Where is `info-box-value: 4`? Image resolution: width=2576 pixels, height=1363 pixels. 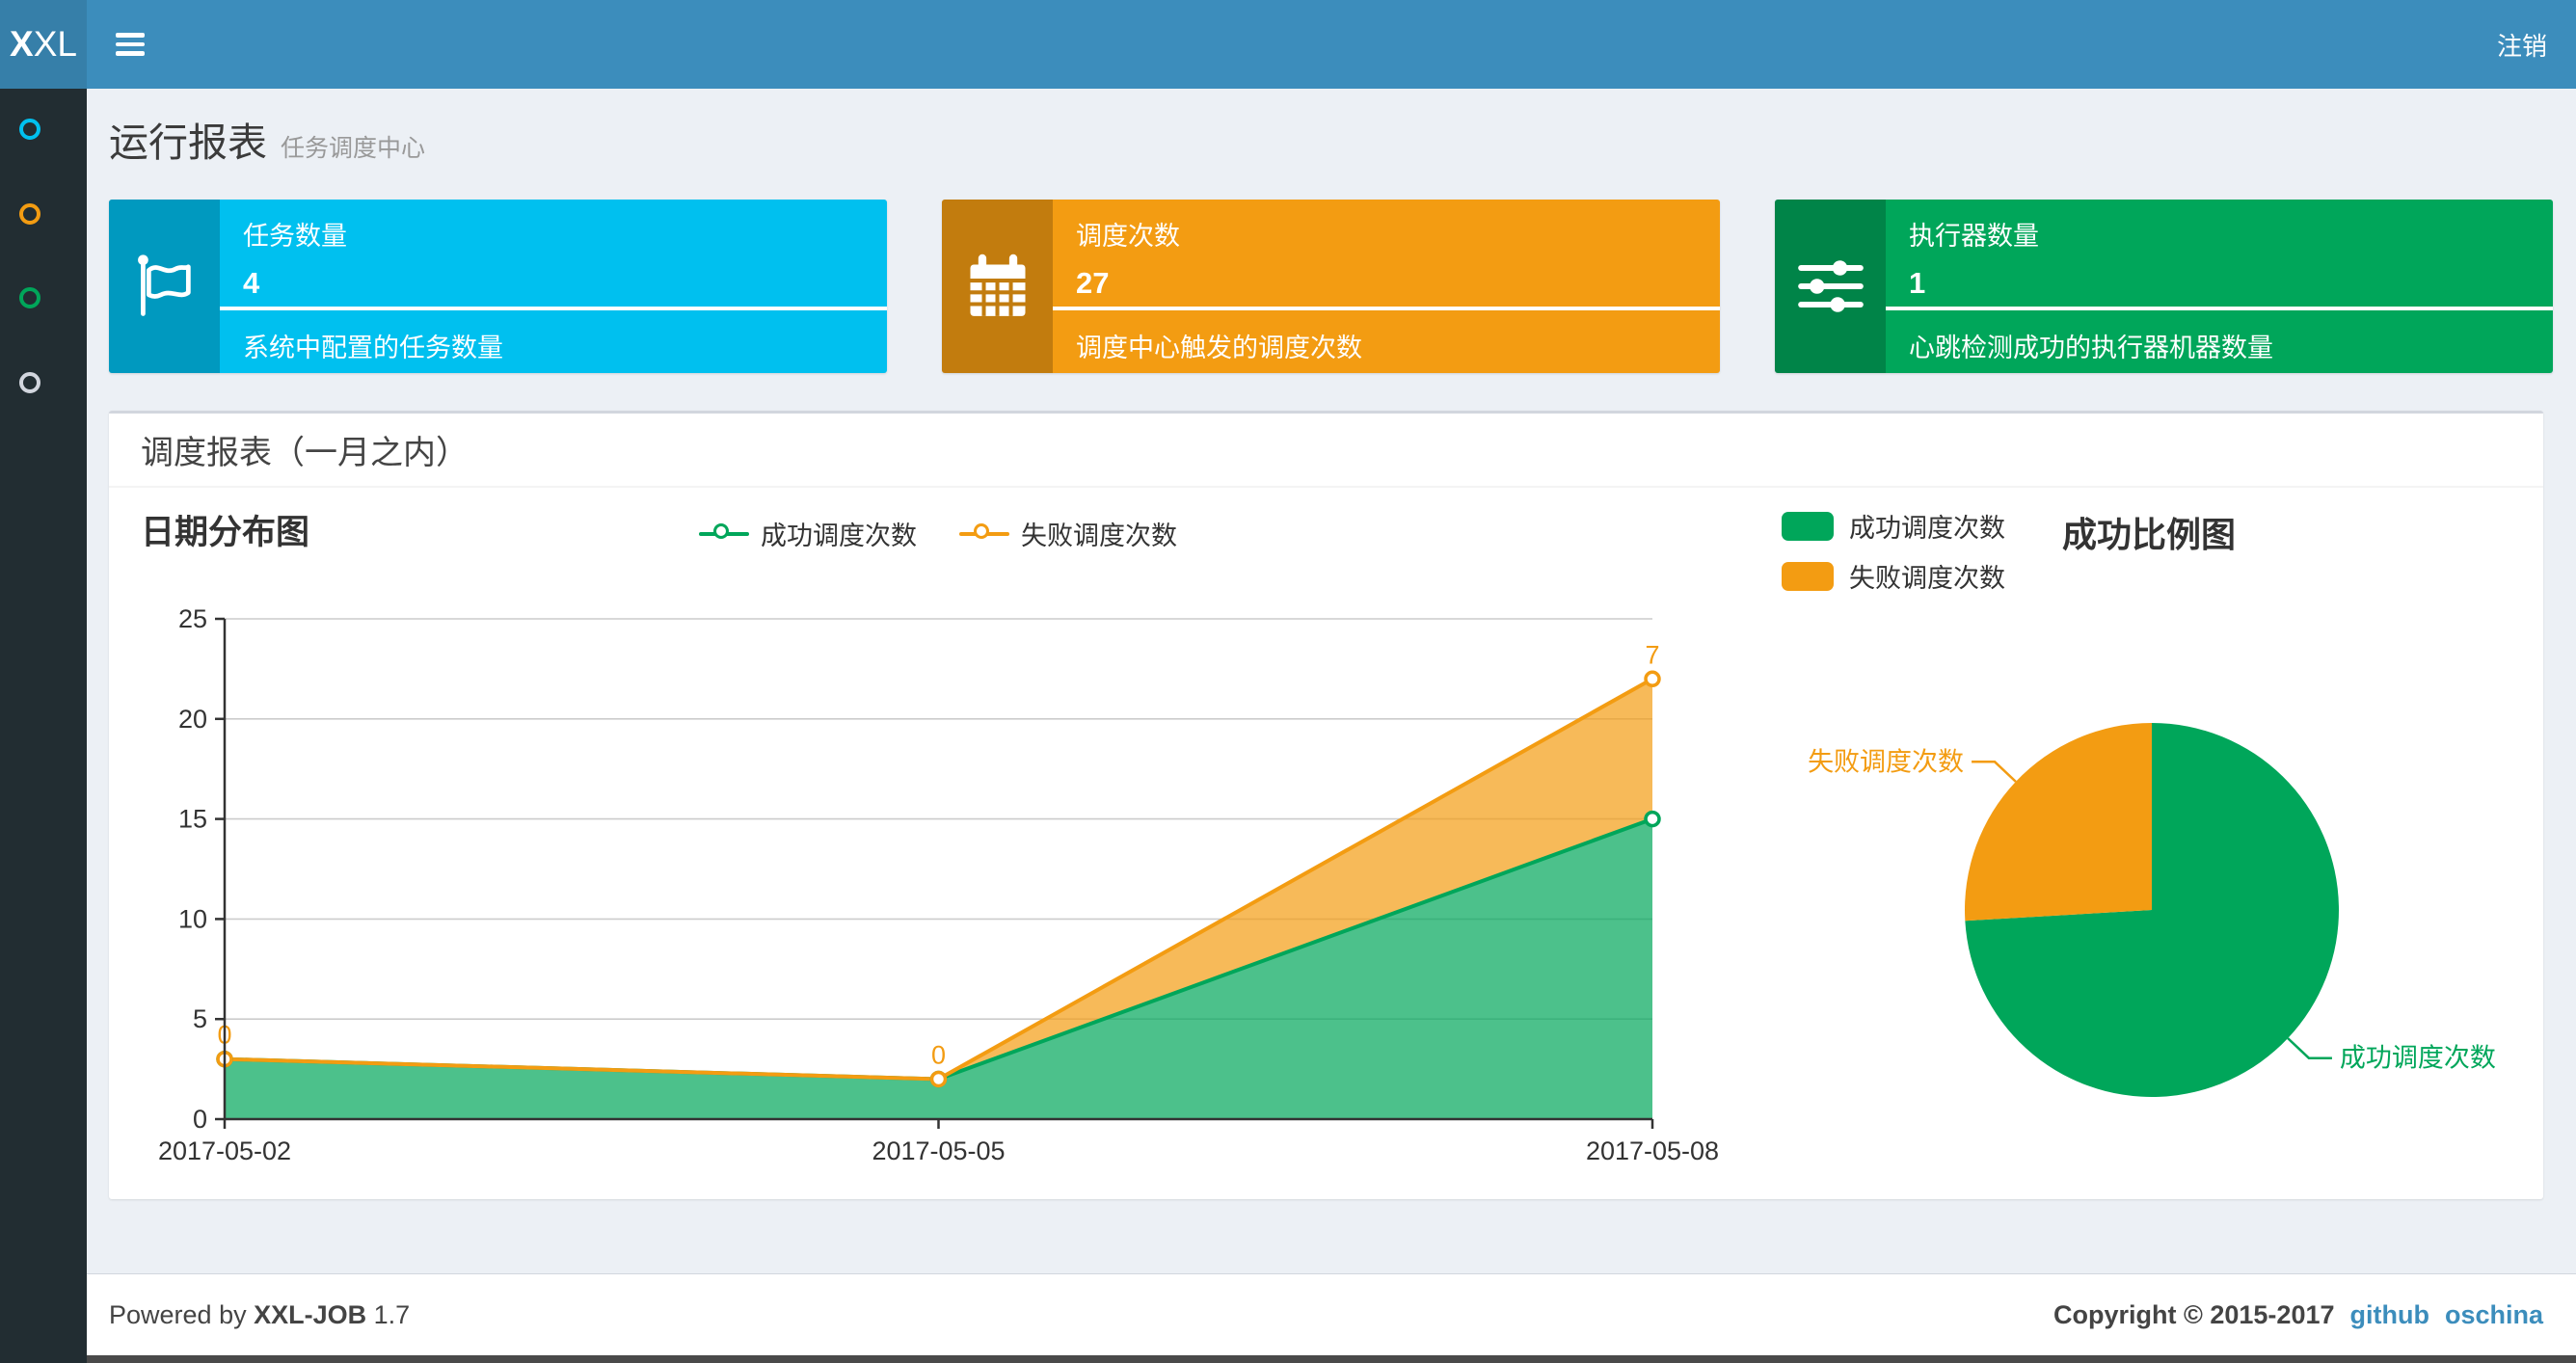
info-box-value: 4 is located at coordinates (252, 283).